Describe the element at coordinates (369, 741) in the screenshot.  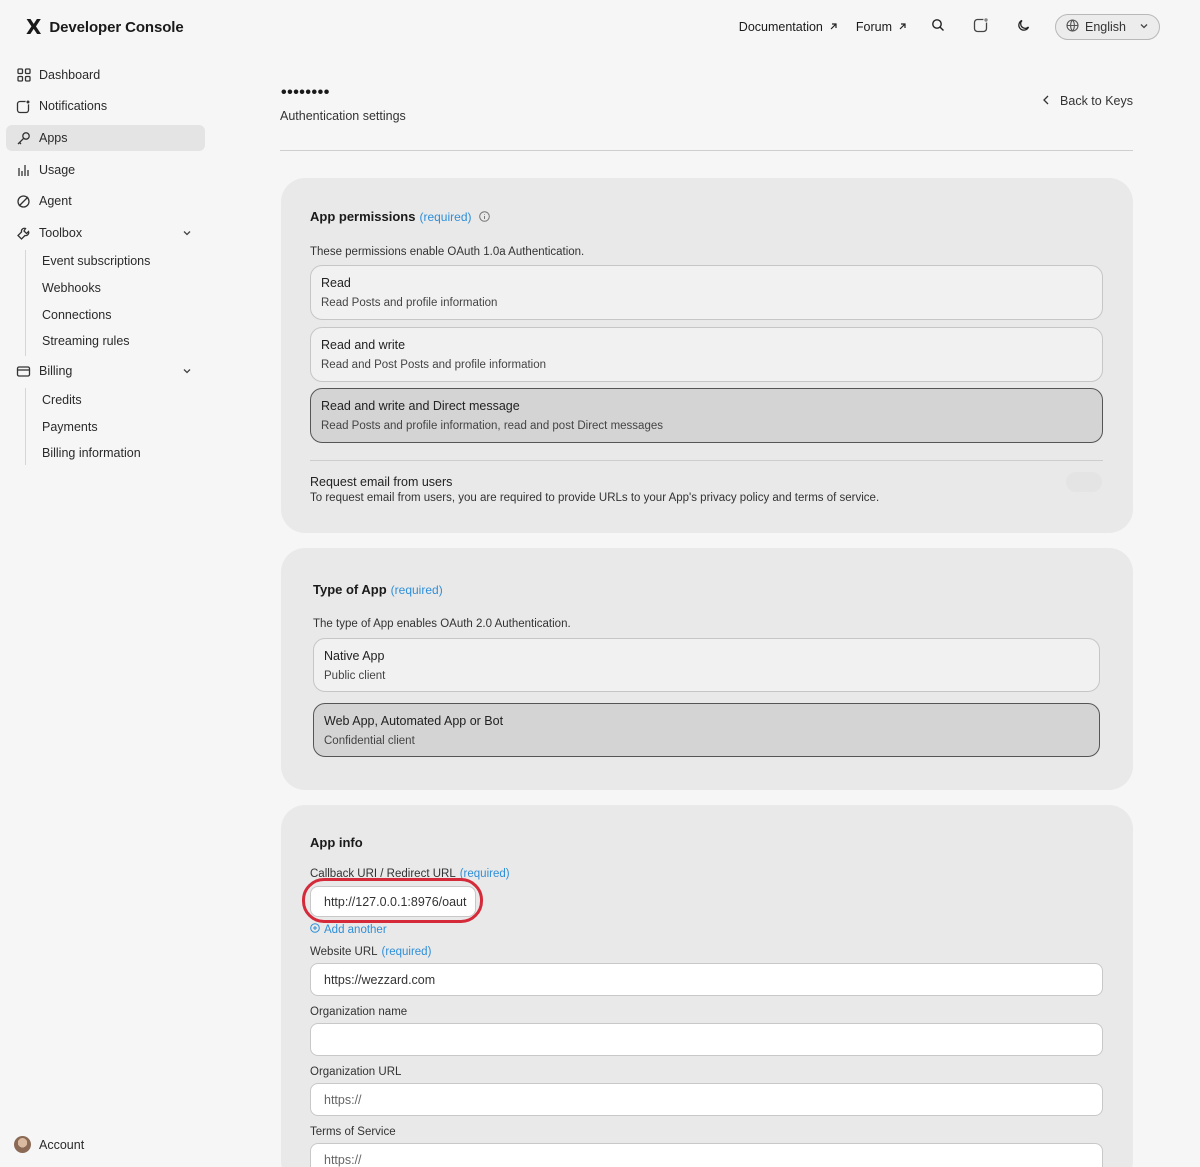
I see `option-subtitle: Confidential client` at that location.